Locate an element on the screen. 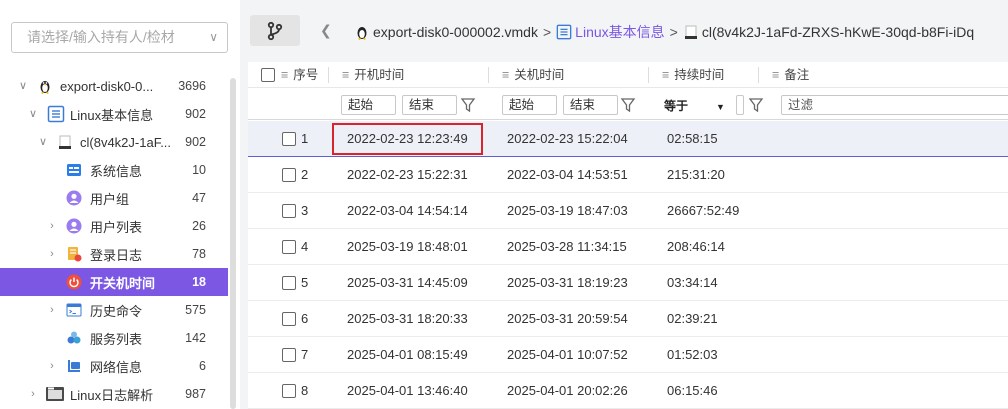  tree-node-linux-log-parse: › Linux日志解析 987 is located at coordinates (114, 394).